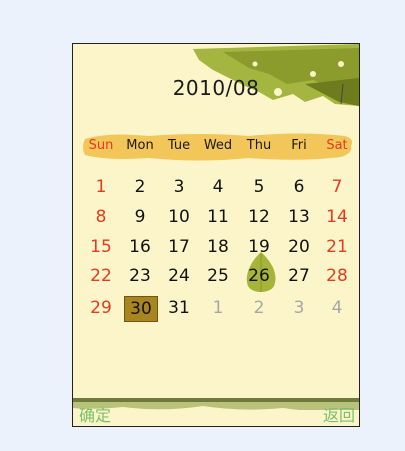  What do you see at coordinates (216, 88) in the screenshot?
I see `month-title: 2010/08` at bounding box center [216, 88].